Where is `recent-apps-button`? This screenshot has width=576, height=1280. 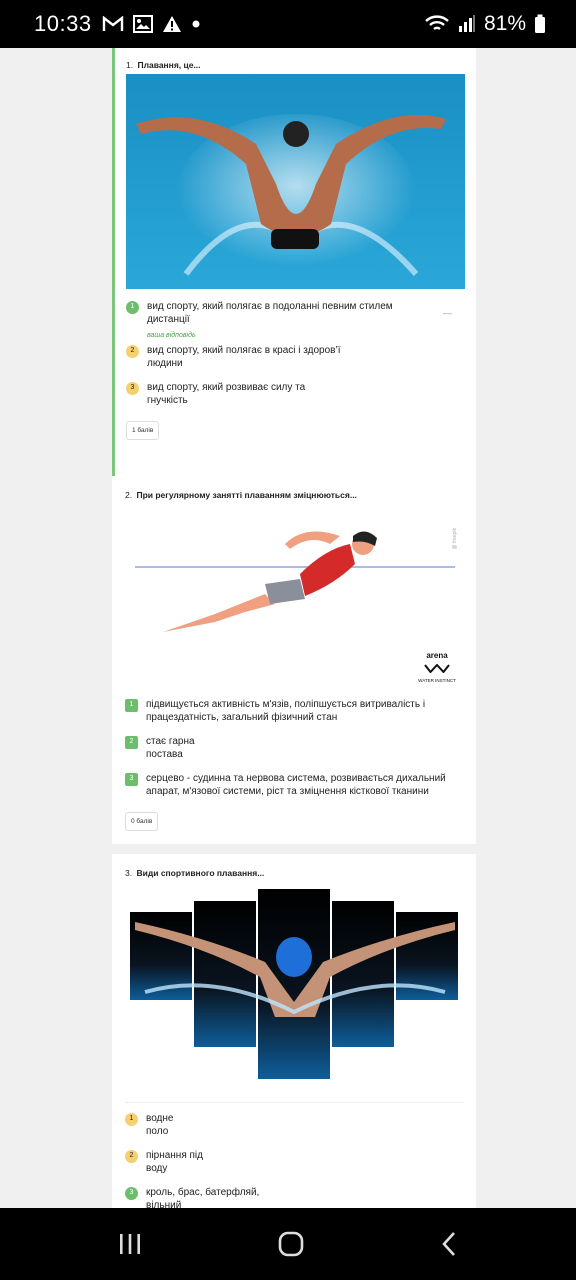 recent-apps-button is located at coordinates (130, 1244).